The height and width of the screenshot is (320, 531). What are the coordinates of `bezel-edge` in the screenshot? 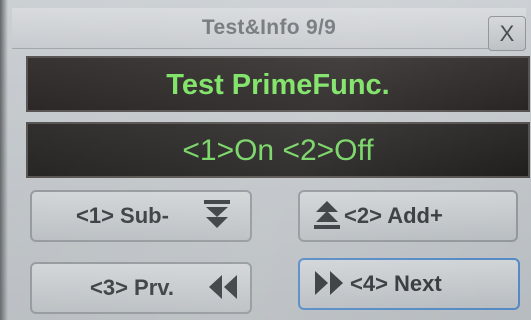 It's located at (4, 160).